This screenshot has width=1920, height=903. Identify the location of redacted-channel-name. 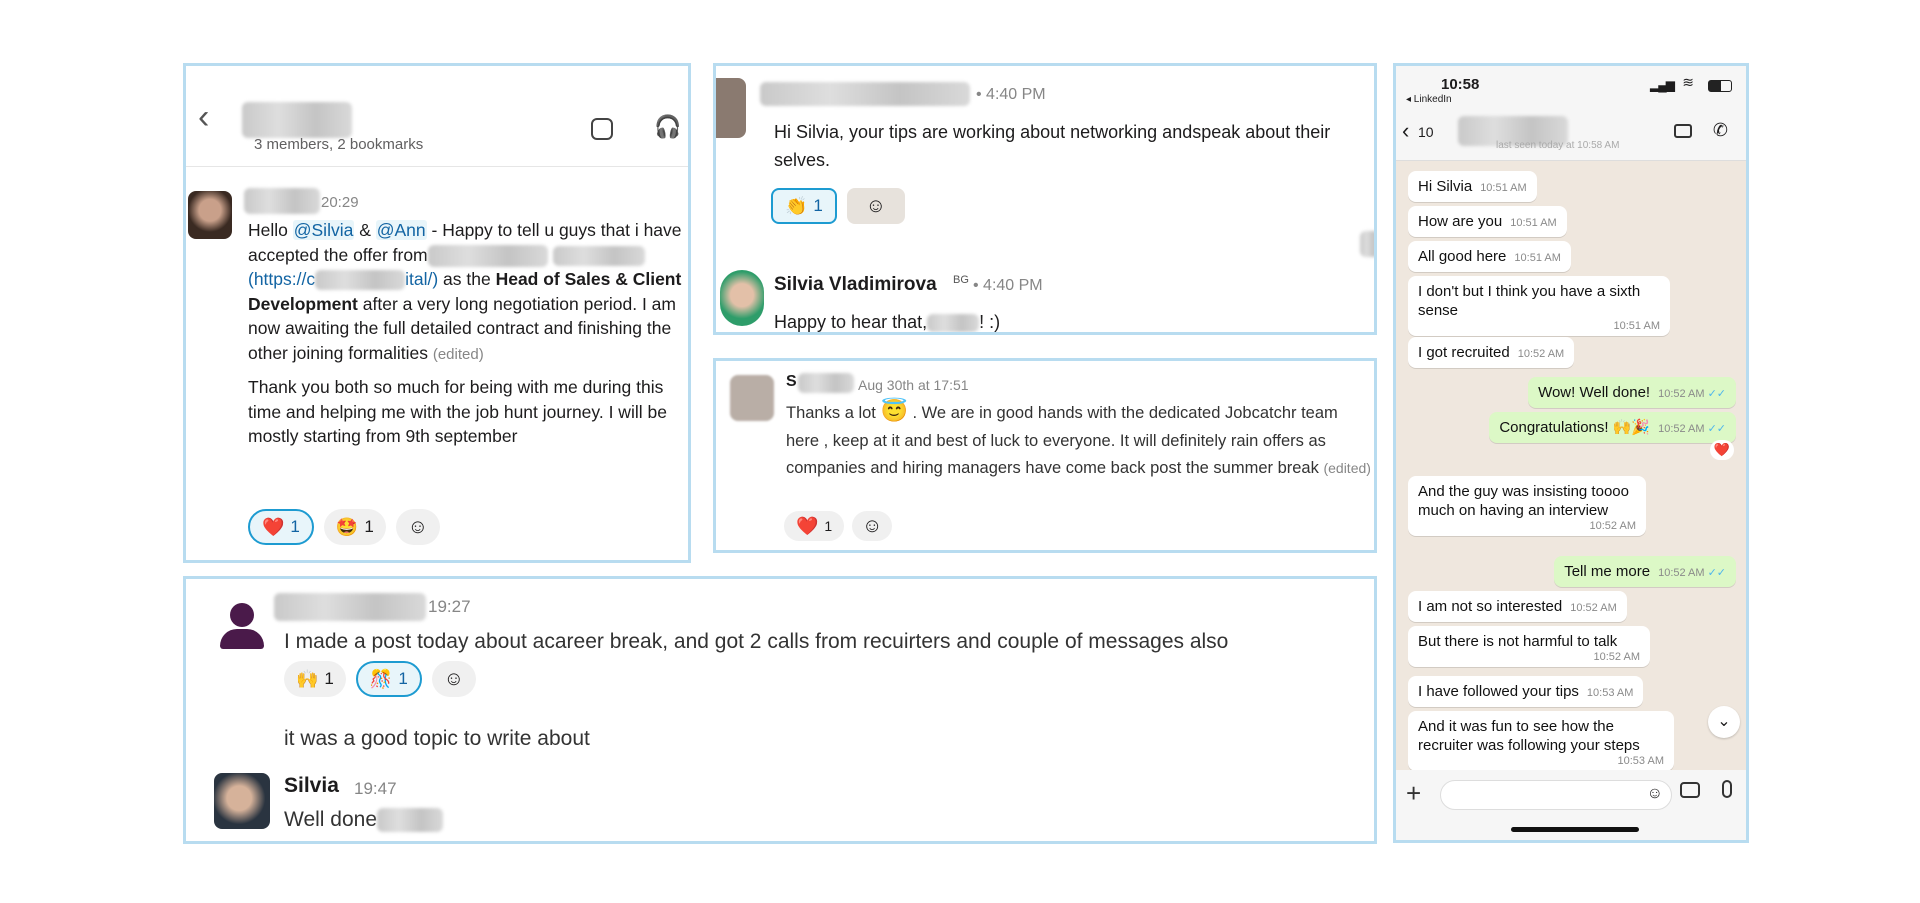
(297, 120).